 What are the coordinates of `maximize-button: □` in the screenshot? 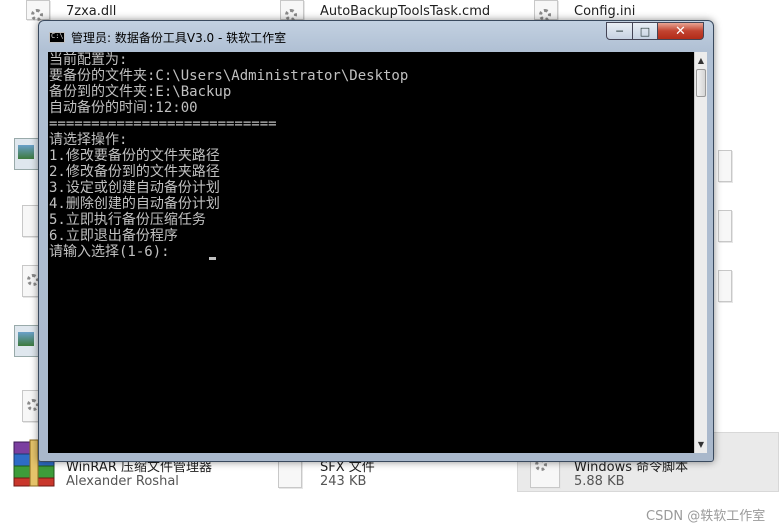 It's located at (645, 31).